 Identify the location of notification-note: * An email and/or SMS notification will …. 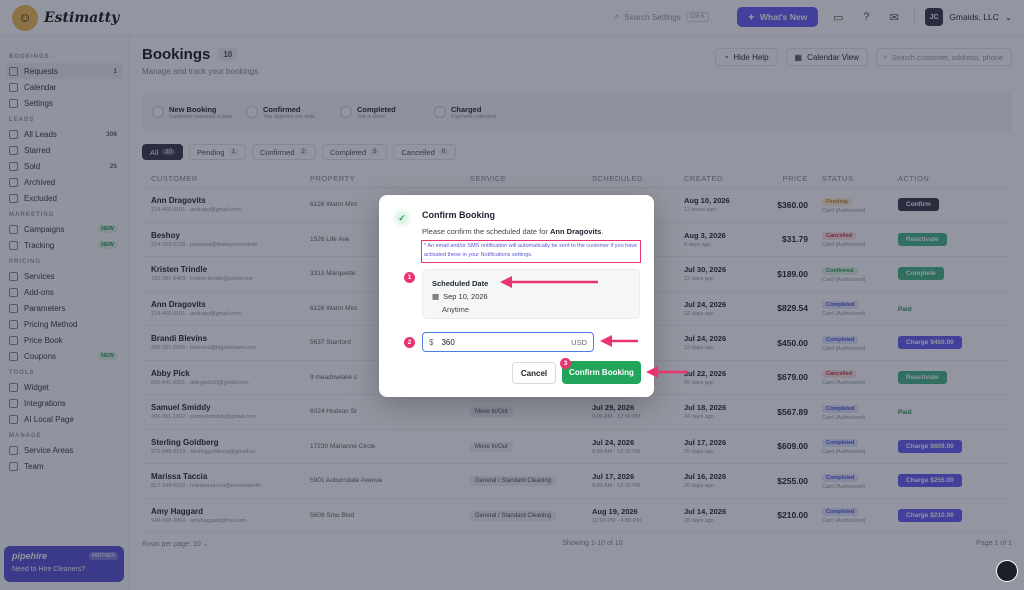
(531, 251).